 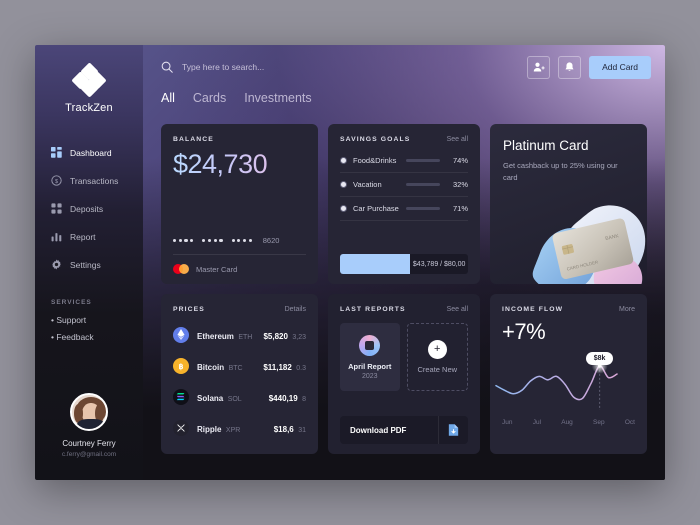 I want to click on report-tile-april: April Report 2023, so click(x=370, y=357).